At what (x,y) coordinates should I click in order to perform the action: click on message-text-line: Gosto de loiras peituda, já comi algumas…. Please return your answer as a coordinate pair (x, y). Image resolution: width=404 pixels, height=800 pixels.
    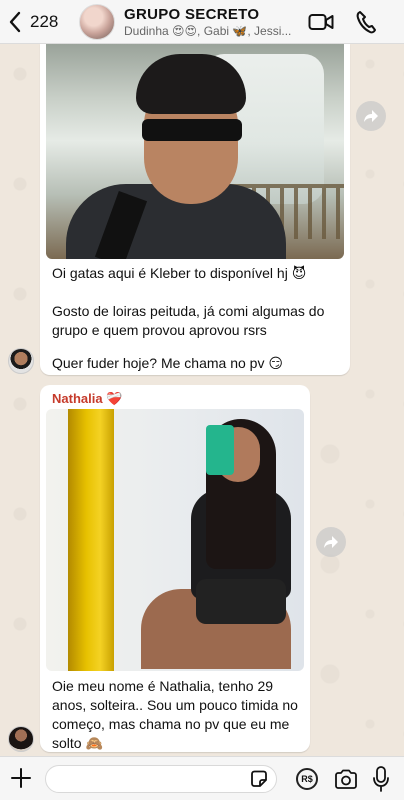
    Looking at the image, I should click on (188, 320).